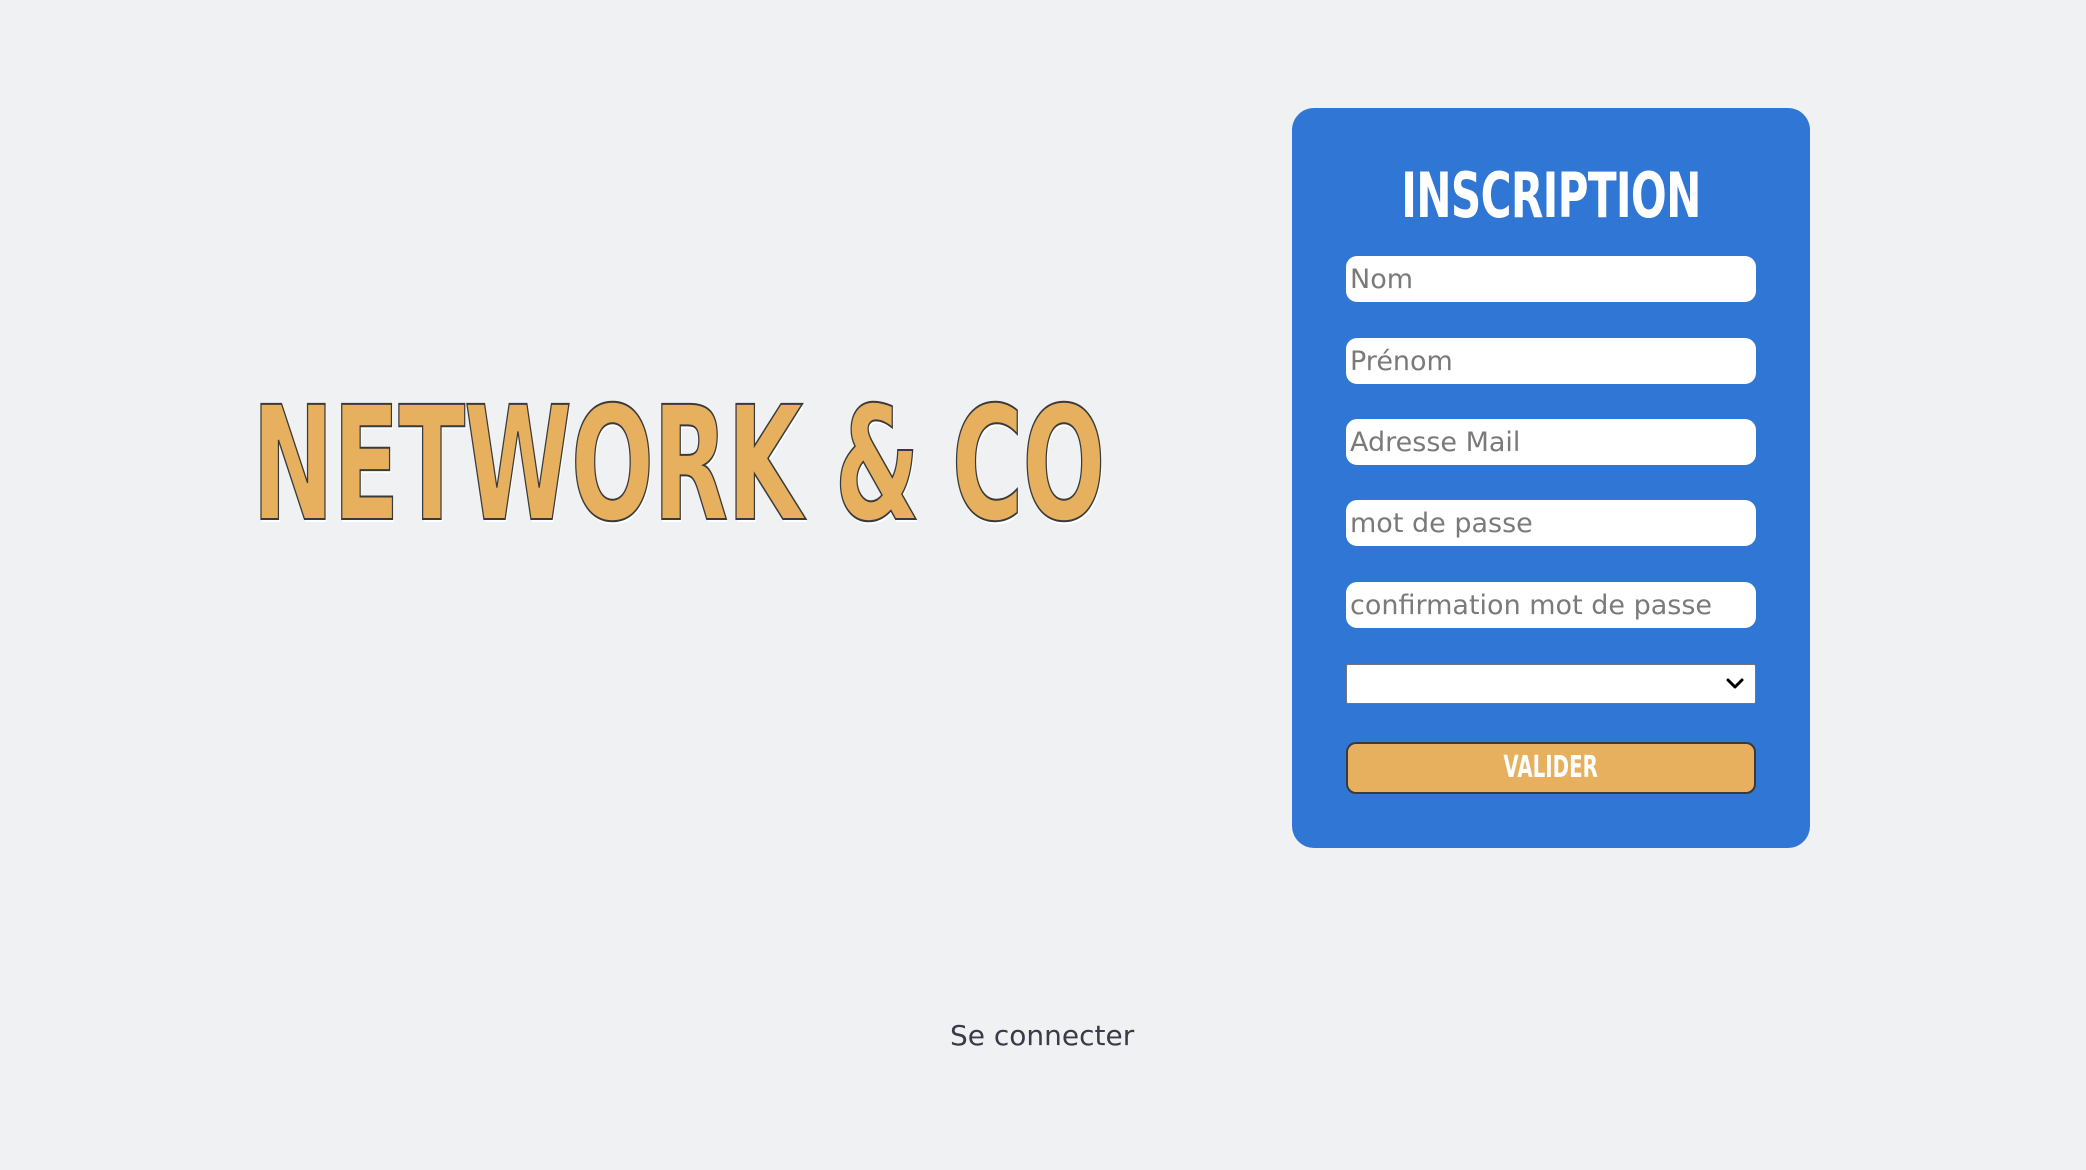  I want to click on valider-button: VALIDER, so click(1551, 768).